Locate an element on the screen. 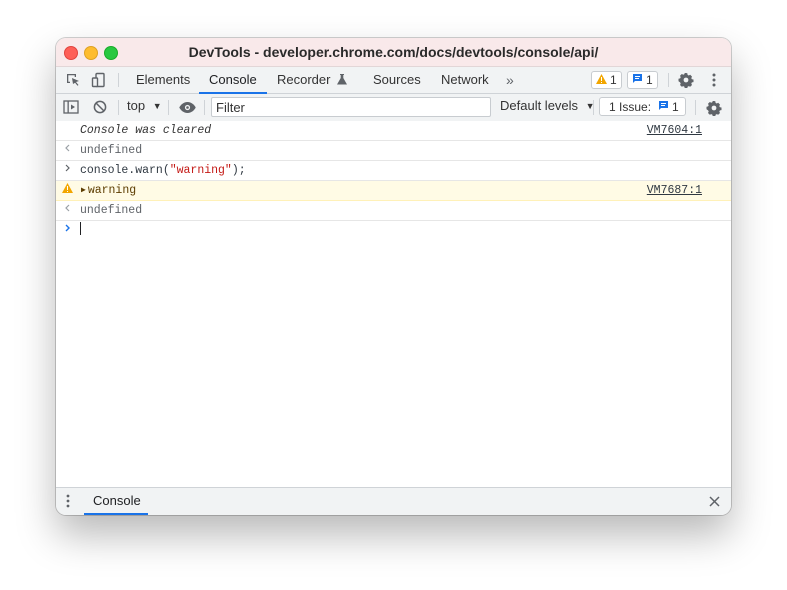  warnings-count: 1 is located at coordinates (613, 80).